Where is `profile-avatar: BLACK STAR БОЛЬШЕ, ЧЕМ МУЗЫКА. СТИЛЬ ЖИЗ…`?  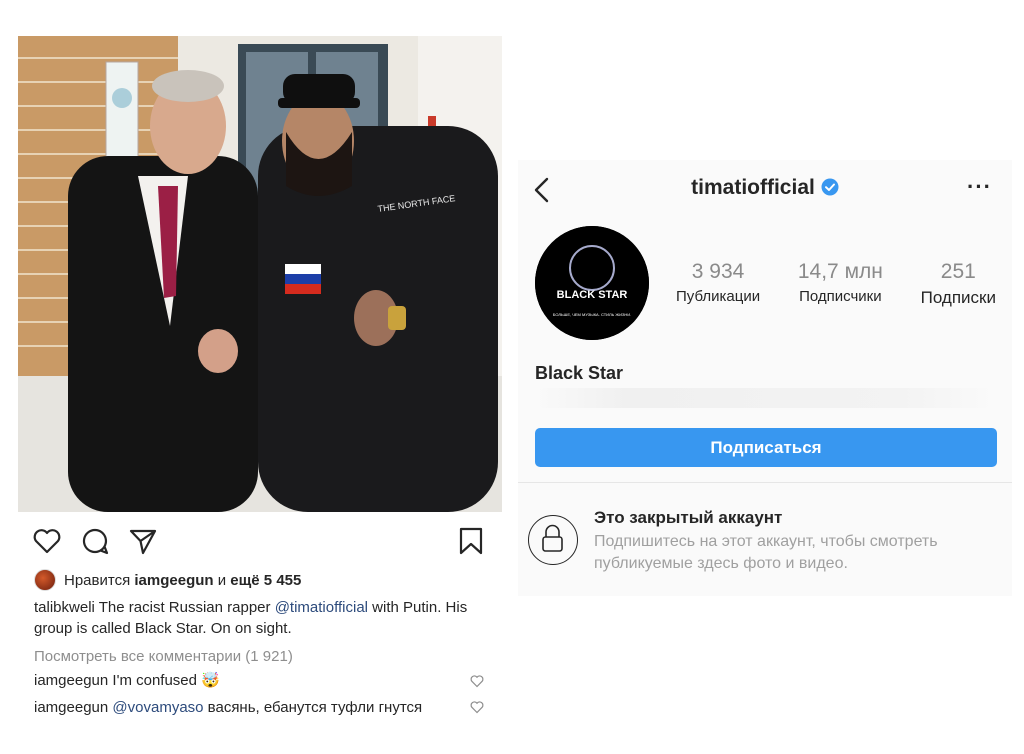 profile-avatar: BLACK STAR БОЛЬШЕ, ЧЕМ МУЗЫКА. СТИЛЬ ЖИЗ… is located at coordinates (592, 283).